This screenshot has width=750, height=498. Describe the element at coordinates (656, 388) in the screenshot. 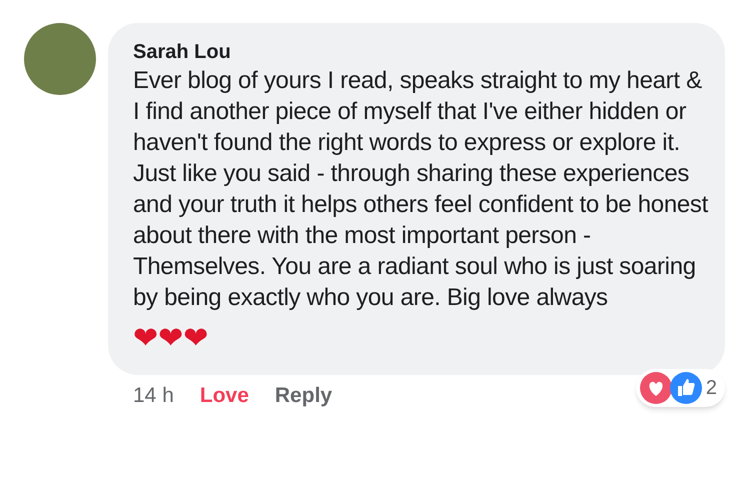

I see `heart-reaction-icon` at that location.